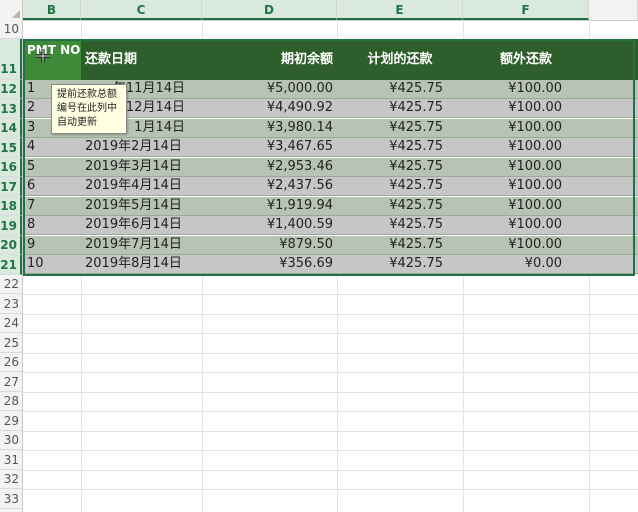  Describe the element at coordinates (141, 147) in the screenshot. I see `cell-payment-date: 2019年2月14日` at that location.